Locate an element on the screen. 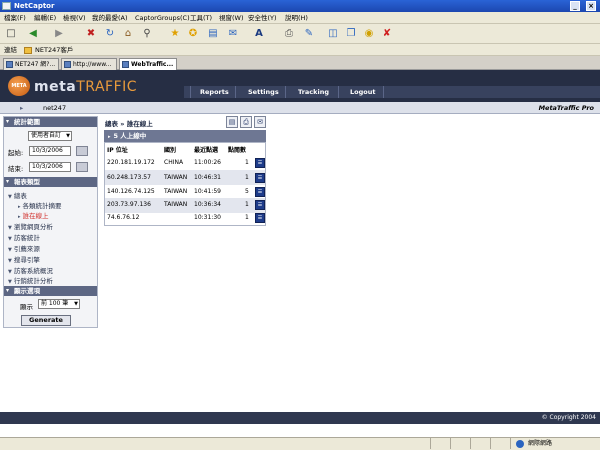  mail-icon: ✉ is located at coordinates (233, 34).